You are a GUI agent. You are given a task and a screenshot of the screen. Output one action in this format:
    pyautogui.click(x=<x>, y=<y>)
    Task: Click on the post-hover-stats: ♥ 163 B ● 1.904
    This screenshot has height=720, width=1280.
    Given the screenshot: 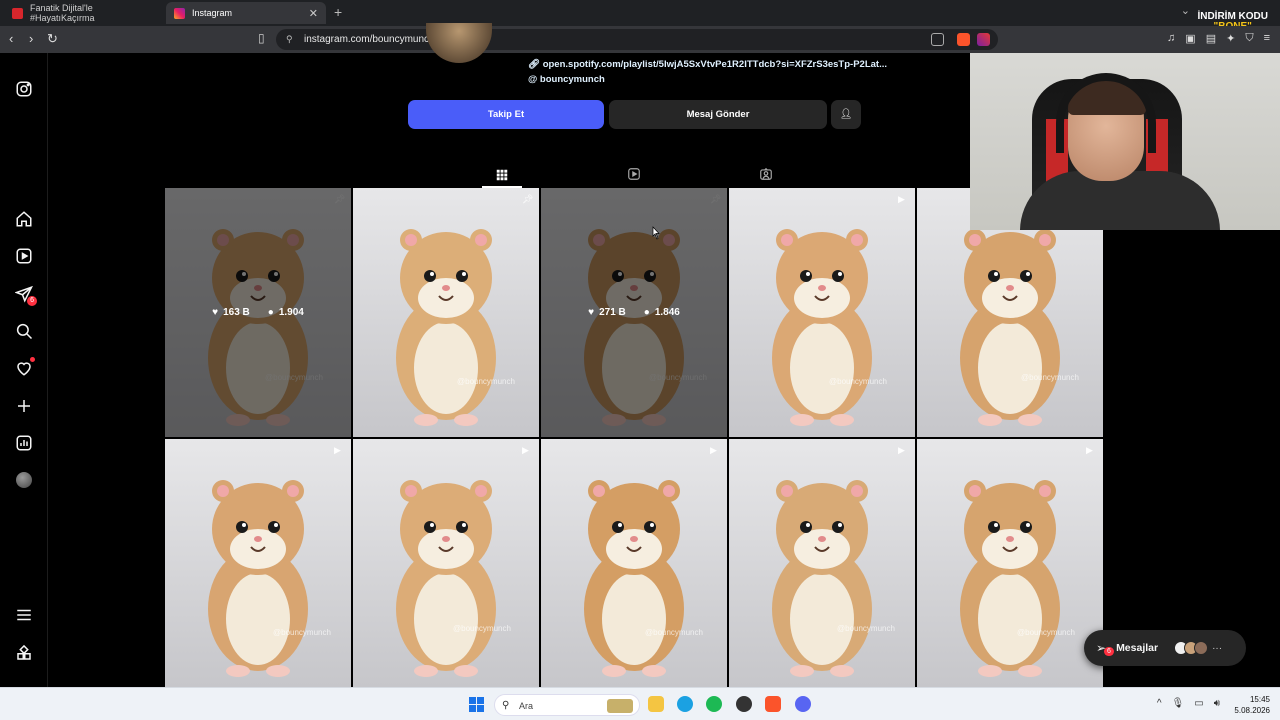 What is the action you would take?
    pyautogui.click(x=258, y=312)
    